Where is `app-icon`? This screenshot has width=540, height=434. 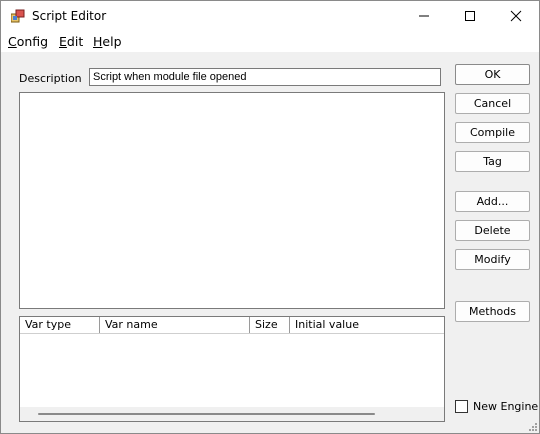 app-icon is located at coordinates (18, 16).